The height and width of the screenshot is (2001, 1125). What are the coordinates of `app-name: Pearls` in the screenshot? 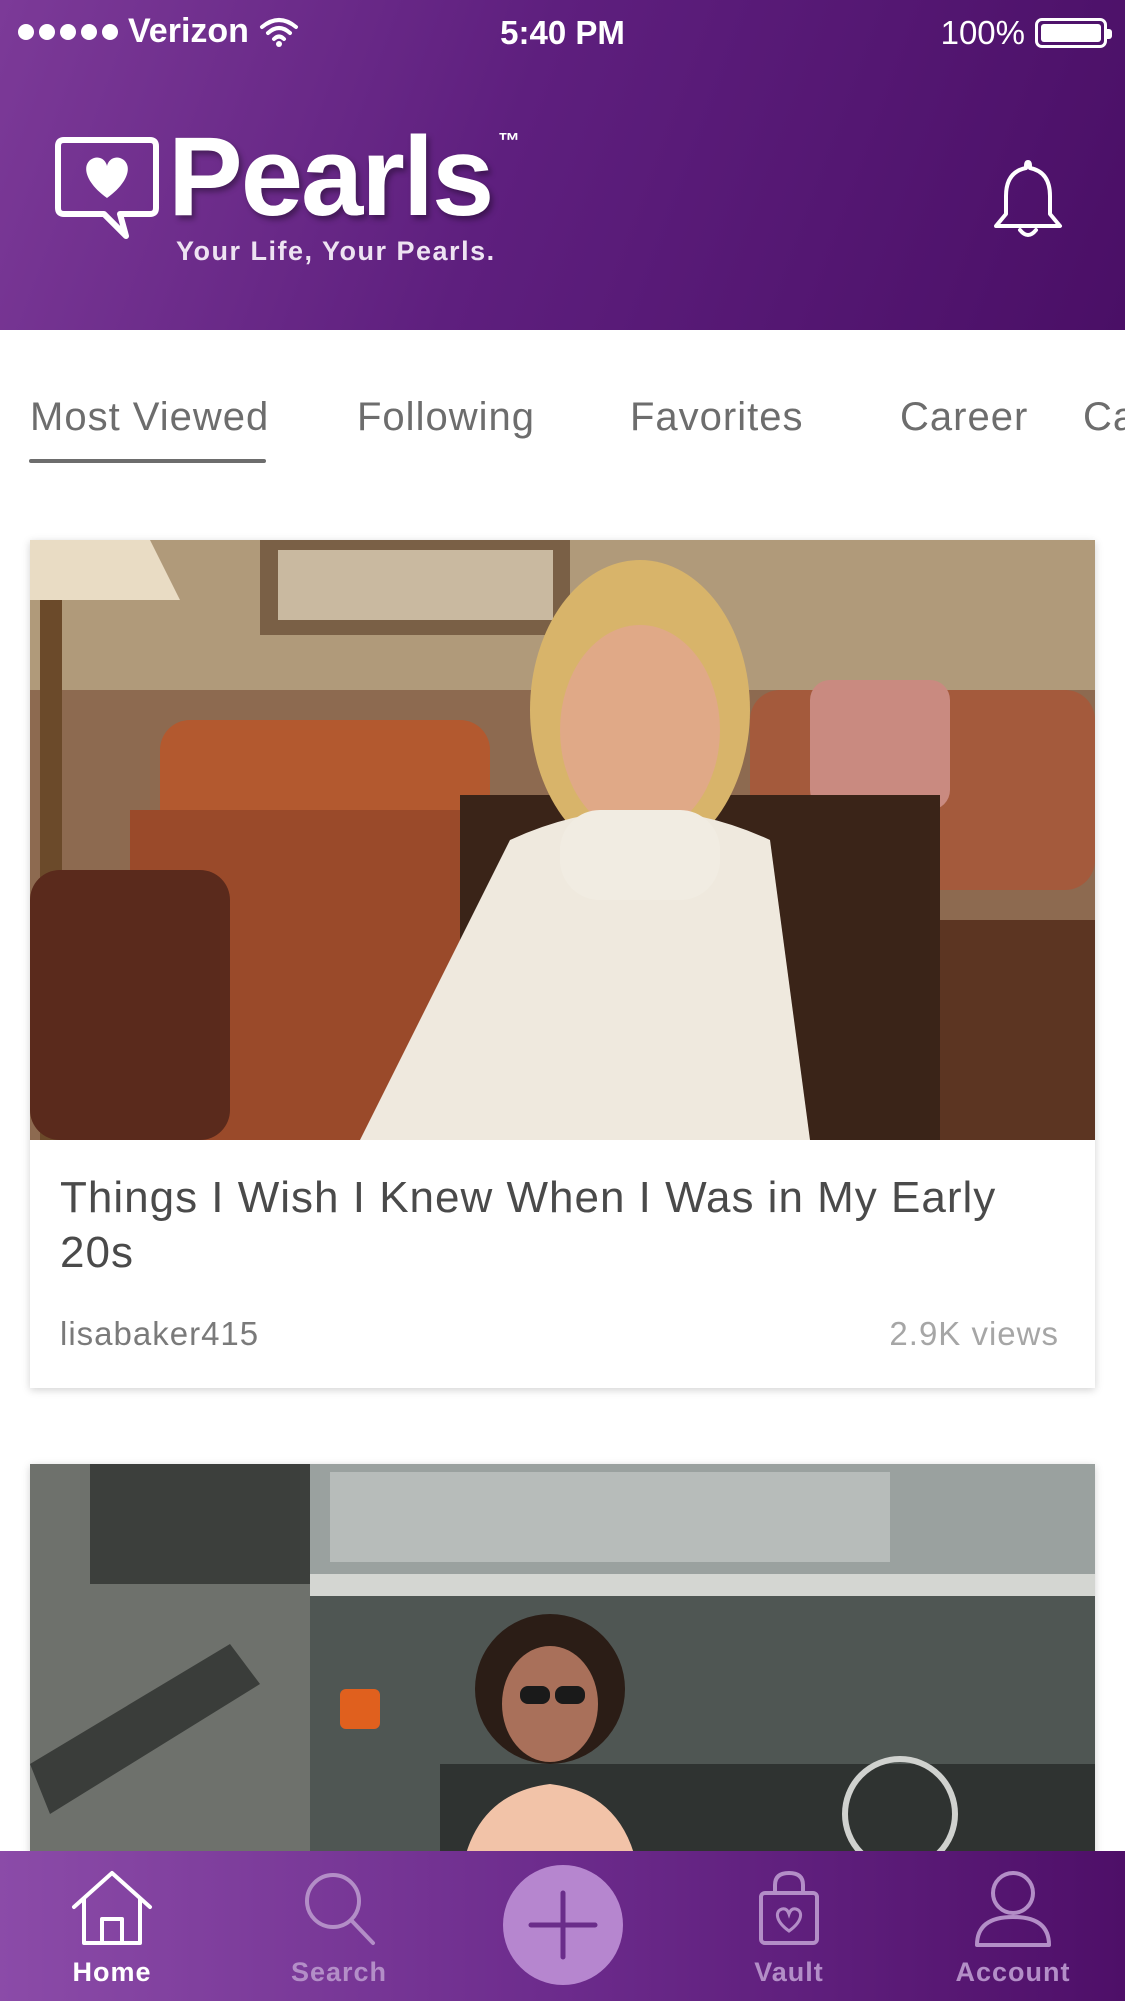 It's located at (331, 176).